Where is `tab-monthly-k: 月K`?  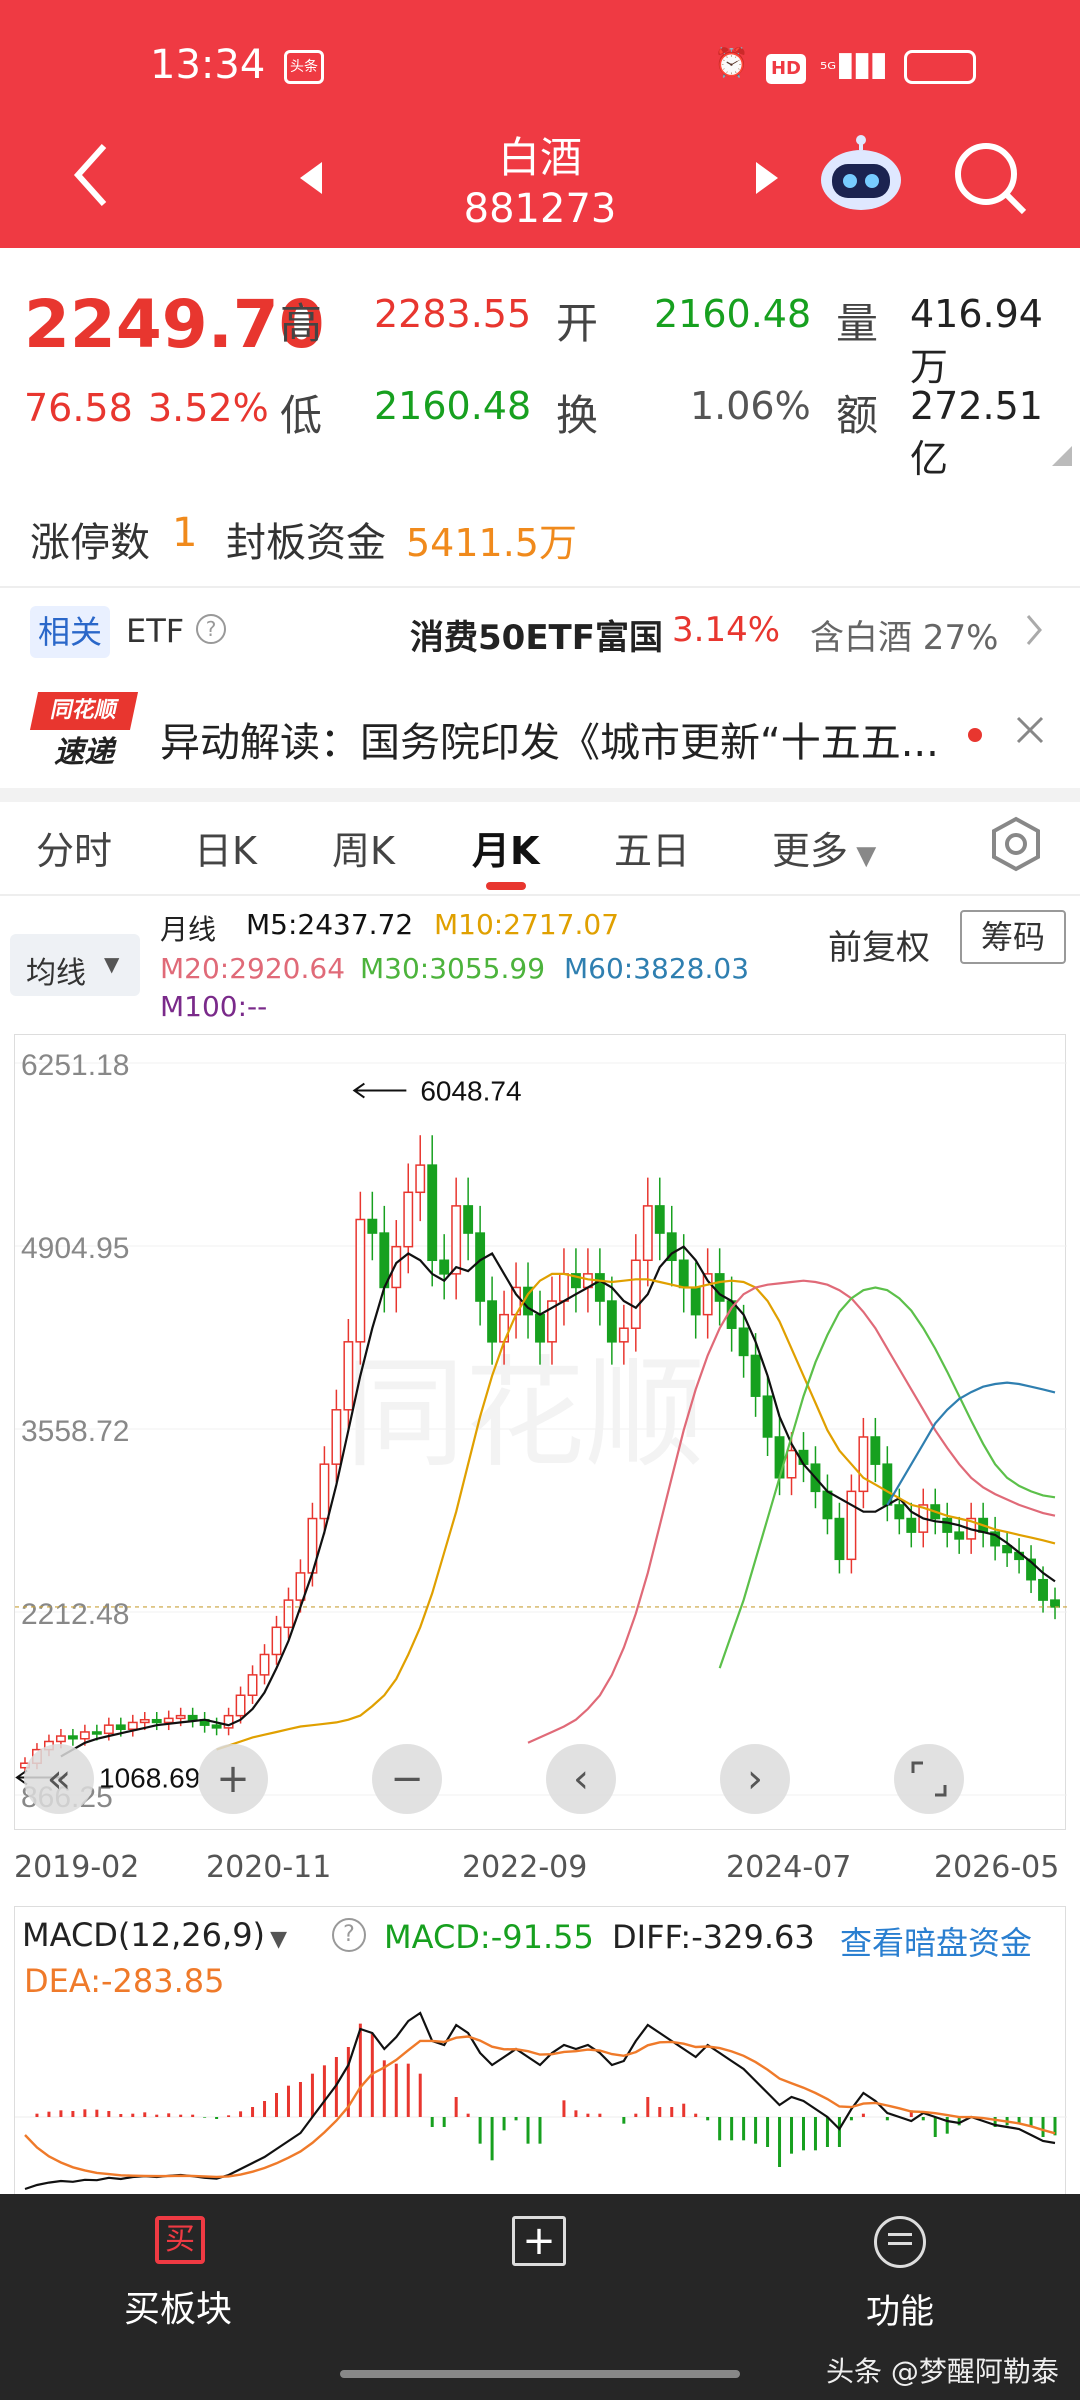 tab-monthly-k: 月K is located at coordinates (505, 847).